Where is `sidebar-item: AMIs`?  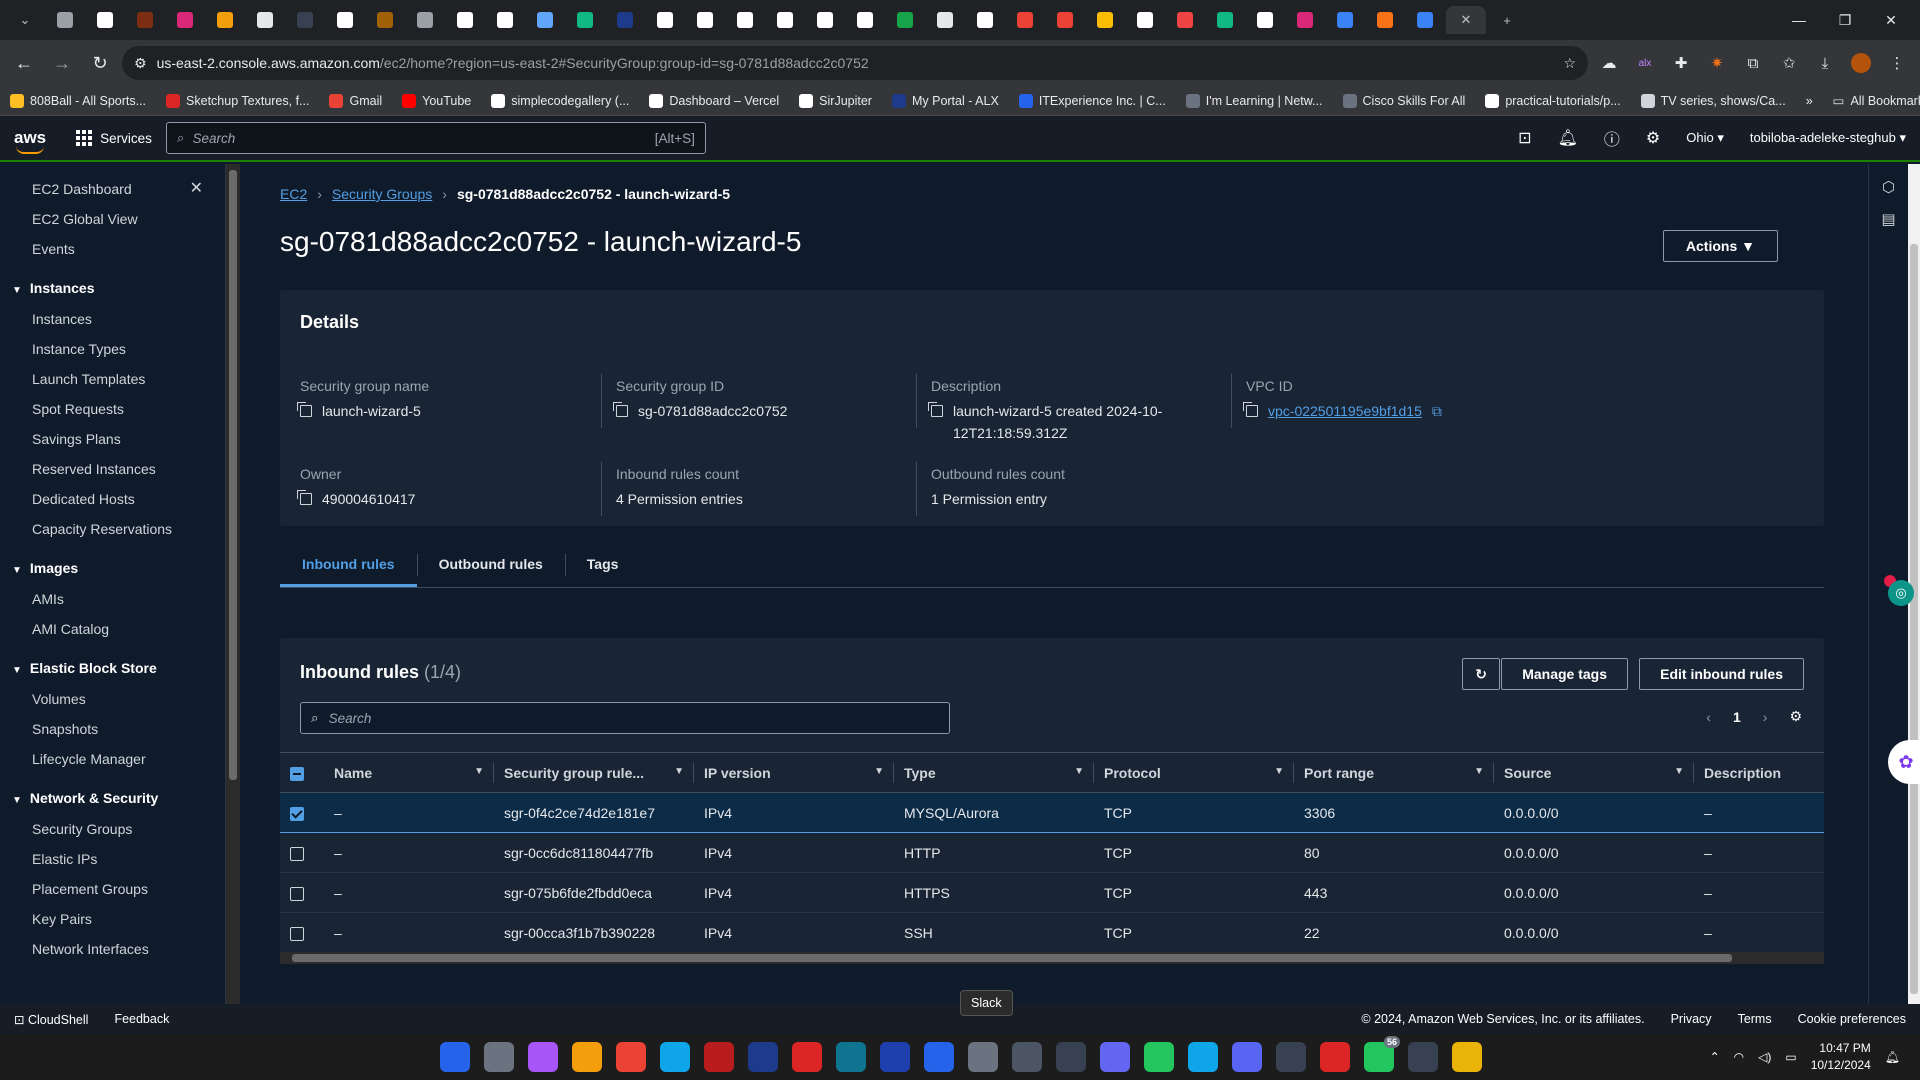 sidebar-item: AMIs is located at coordinates (112, 599).